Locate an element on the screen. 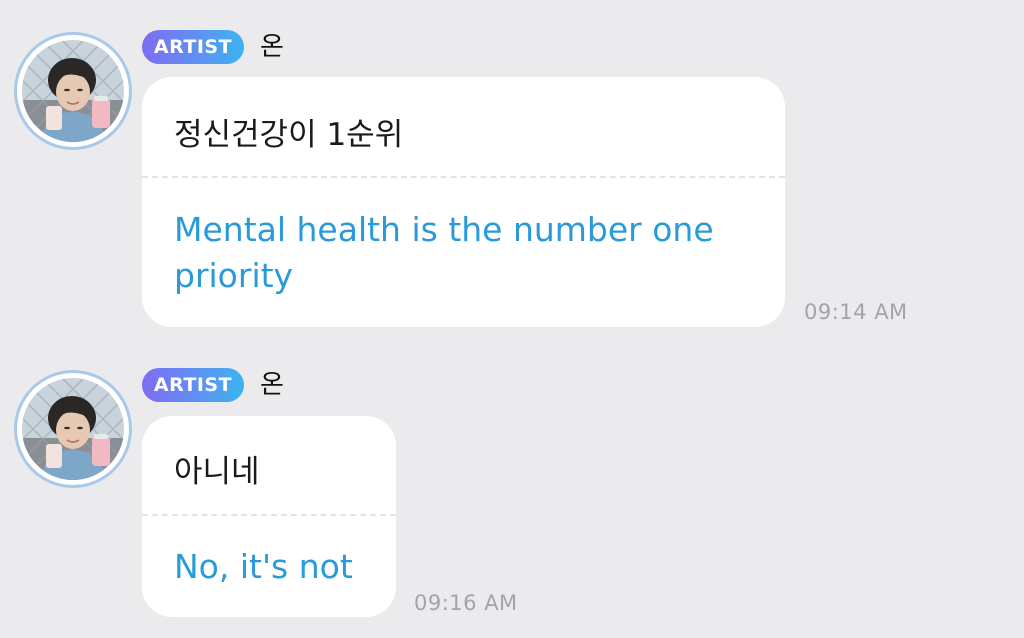 This screenshot has width=1024, height=638. original-text: 정신건강이 1순위 is located at coordinates (289, 135).